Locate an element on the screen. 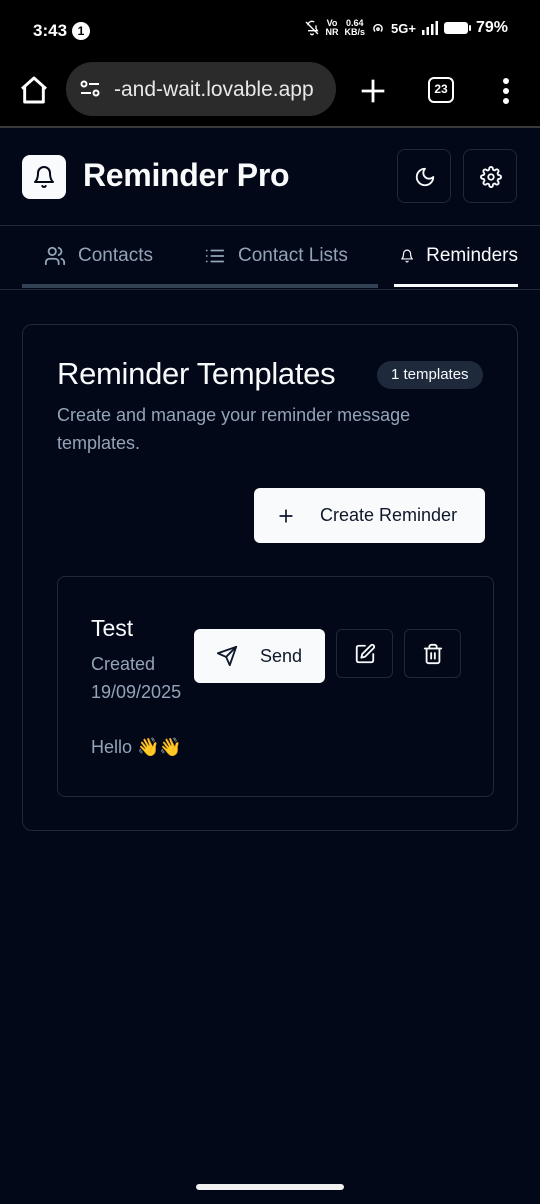 The height and width of the screenshot is (1204, 540). status-time: 3:43 is located at coordinates (50, 30).